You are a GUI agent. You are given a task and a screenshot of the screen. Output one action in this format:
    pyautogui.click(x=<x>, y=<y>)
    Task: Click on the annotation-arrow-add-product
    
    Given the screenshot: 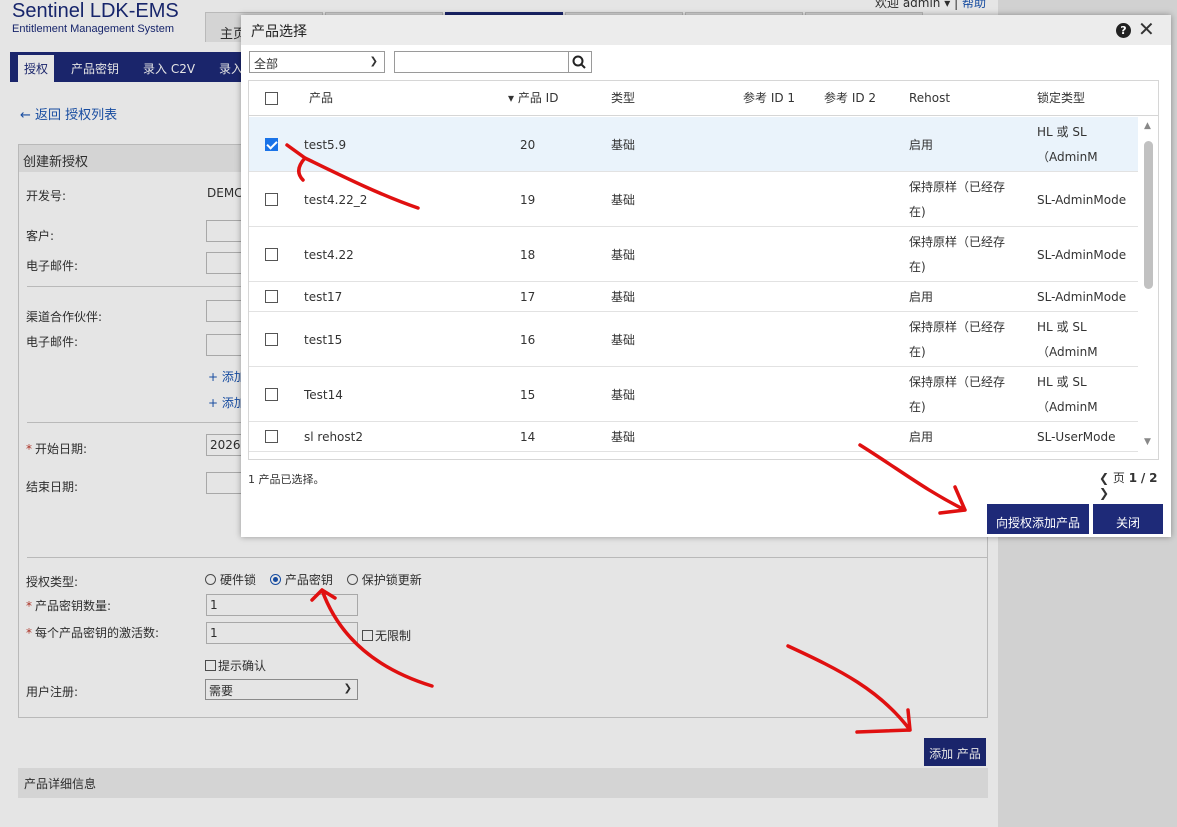 What is the action you would take?
    pyautogui.click(x=849, y=689)
    